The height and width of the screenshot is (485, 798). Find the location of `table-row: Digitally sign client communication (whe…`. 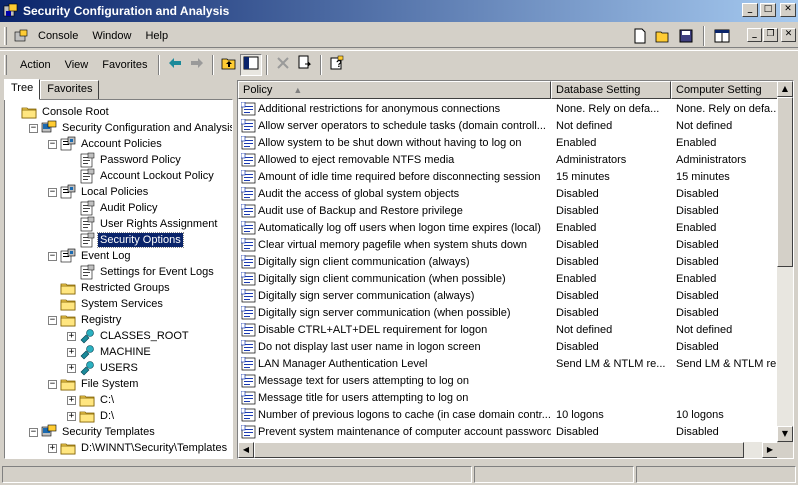

table-row: Digitally sign client communication (whe… is located at coordinates (507, 278).